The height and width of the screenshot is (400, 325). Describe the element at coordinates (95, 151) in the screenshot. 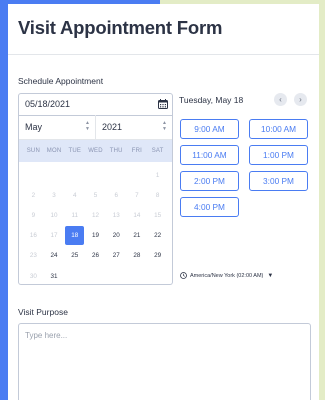

I see `weekday-header: SUN MON TUE WED THU FRI SAT` at that location.